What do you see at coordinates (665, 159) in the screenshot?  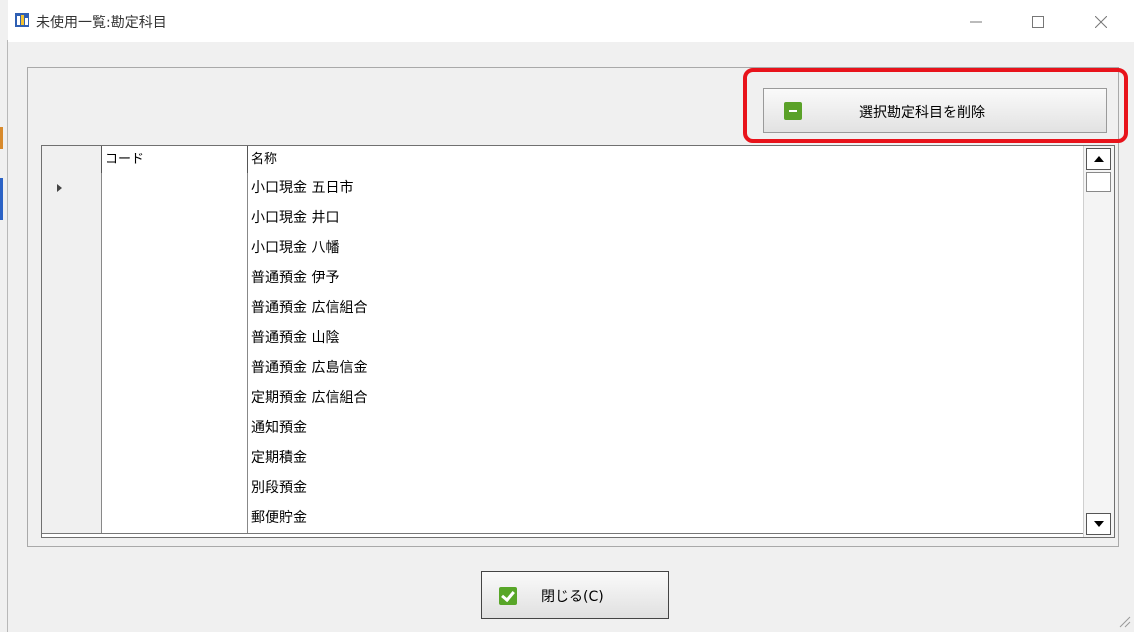 I see `name-column-header: 名称` at bounding box center [665, 159].